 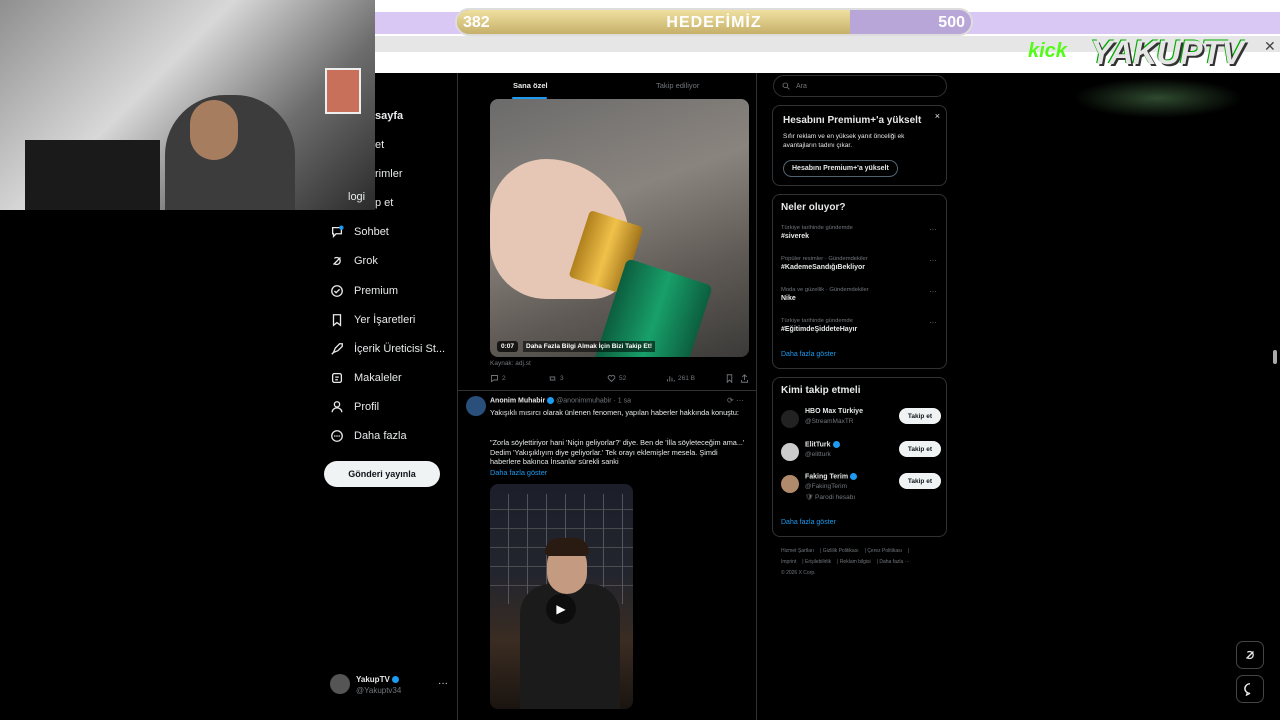 I want to click on play-icon: ▶, so click(x=561, y=609).